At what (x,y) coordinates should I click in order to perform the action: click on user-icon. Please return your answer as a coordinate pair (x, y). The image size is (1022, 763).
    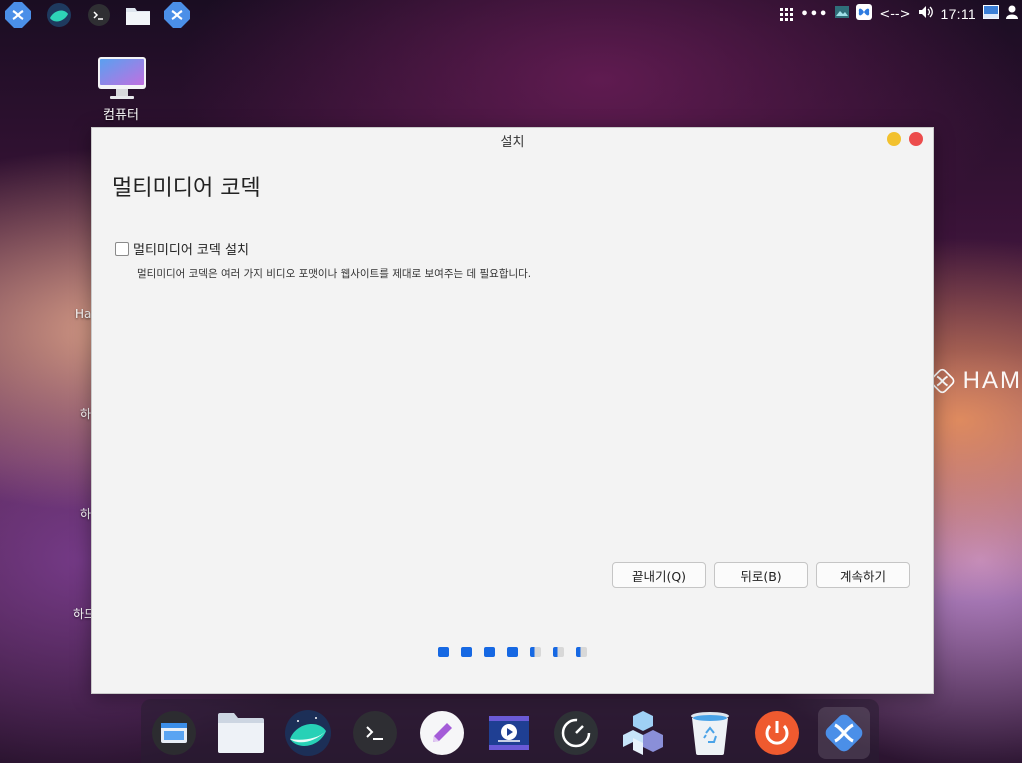
    Looking at the image, I should click on (1012, 14).